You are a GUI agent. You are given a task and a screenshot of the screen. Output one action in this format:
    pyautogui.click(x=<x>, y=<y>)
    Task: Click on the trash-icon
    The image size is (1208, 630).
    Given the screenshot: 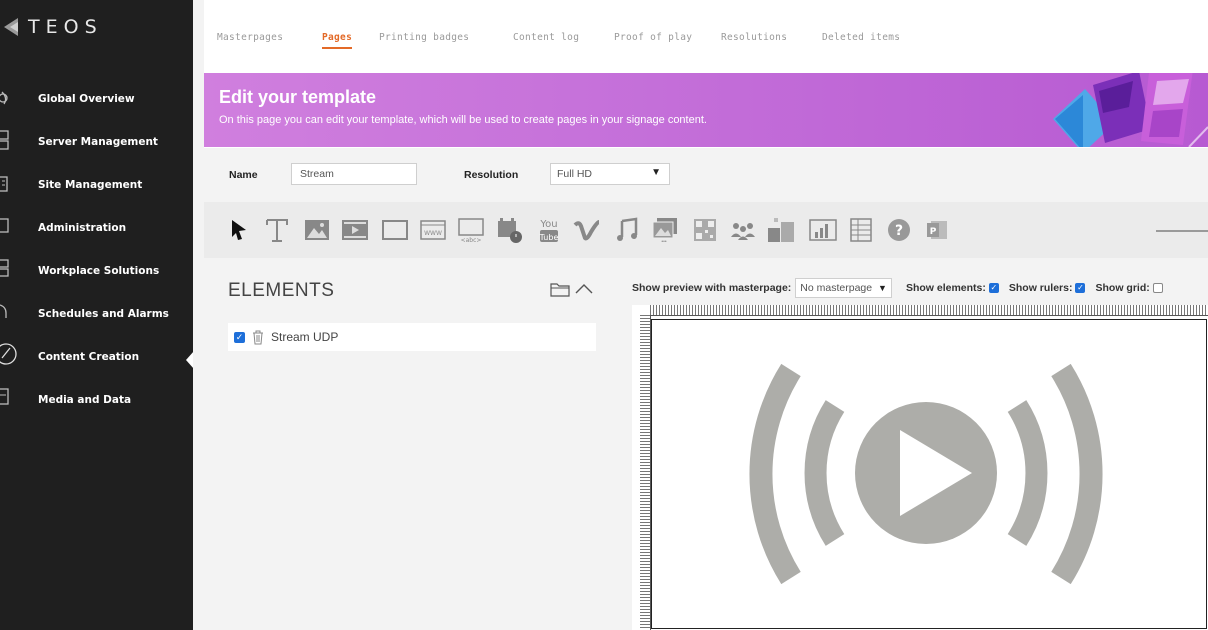 What is the action you would take?
    pyautogui.click(x=258, y=337)
    